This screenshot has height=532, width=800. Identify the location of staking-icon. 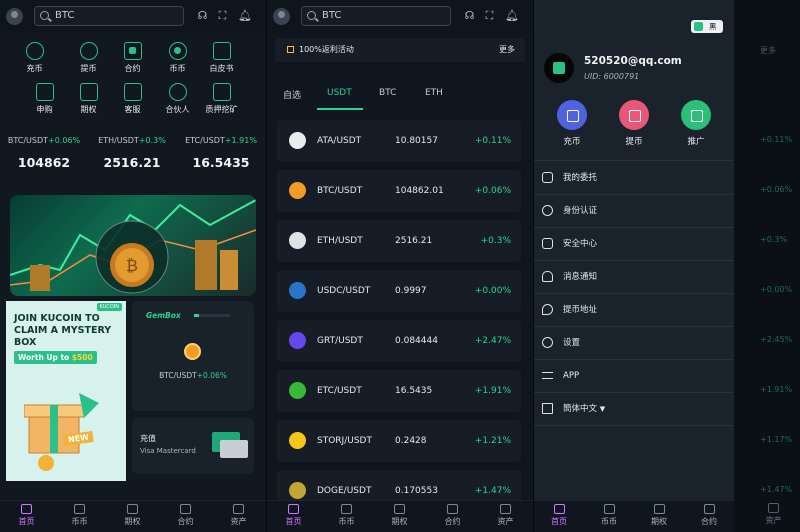
(221, 92).